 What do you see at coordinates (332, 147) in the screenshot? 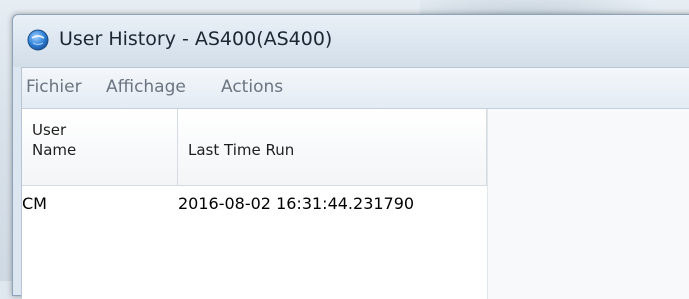
I see `column-header-last-time-run: Last Time Run` at bounding box center [332, 147].